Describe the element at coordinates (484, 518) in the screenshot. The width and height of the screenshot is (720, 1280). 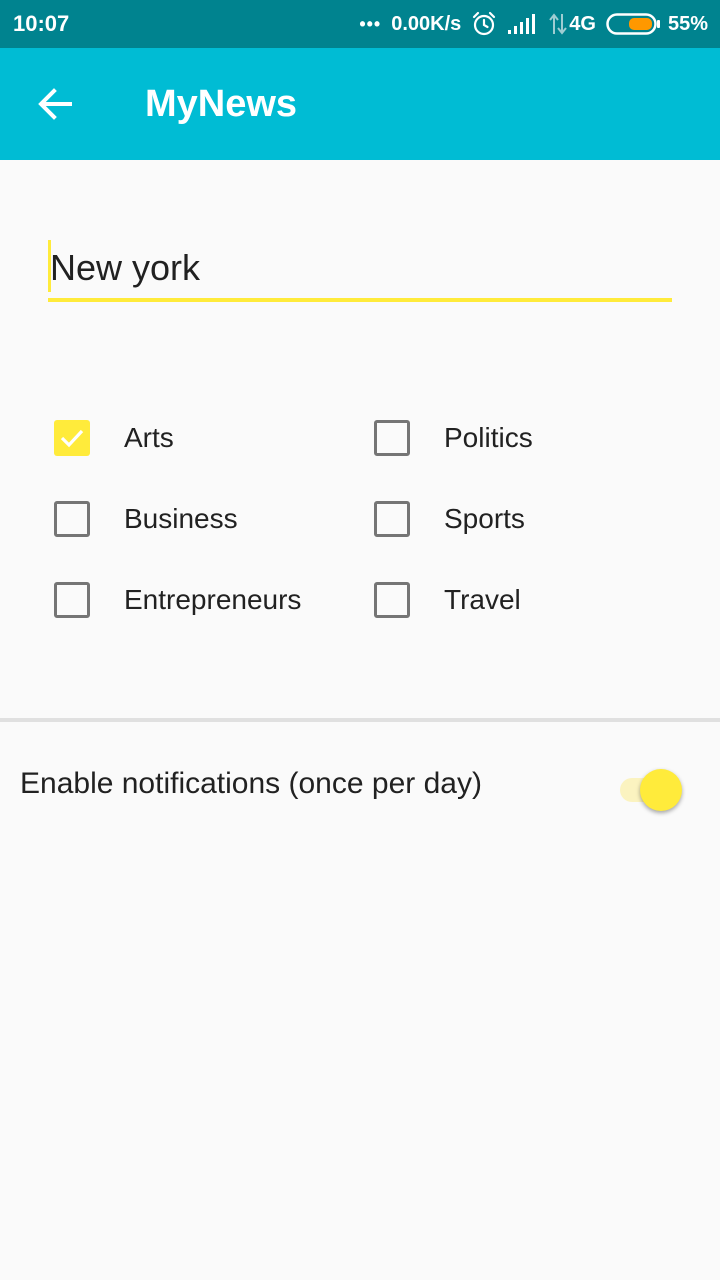
I see `checkbox-label: Sports` at that location.